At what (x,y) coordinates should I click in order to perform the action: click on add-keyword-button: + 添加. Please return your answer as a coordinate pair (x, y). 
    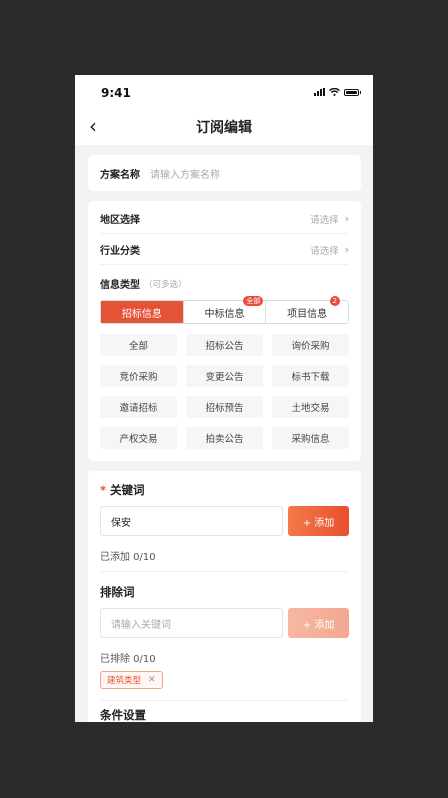
    Looking at the image, I should click on (318, 521).